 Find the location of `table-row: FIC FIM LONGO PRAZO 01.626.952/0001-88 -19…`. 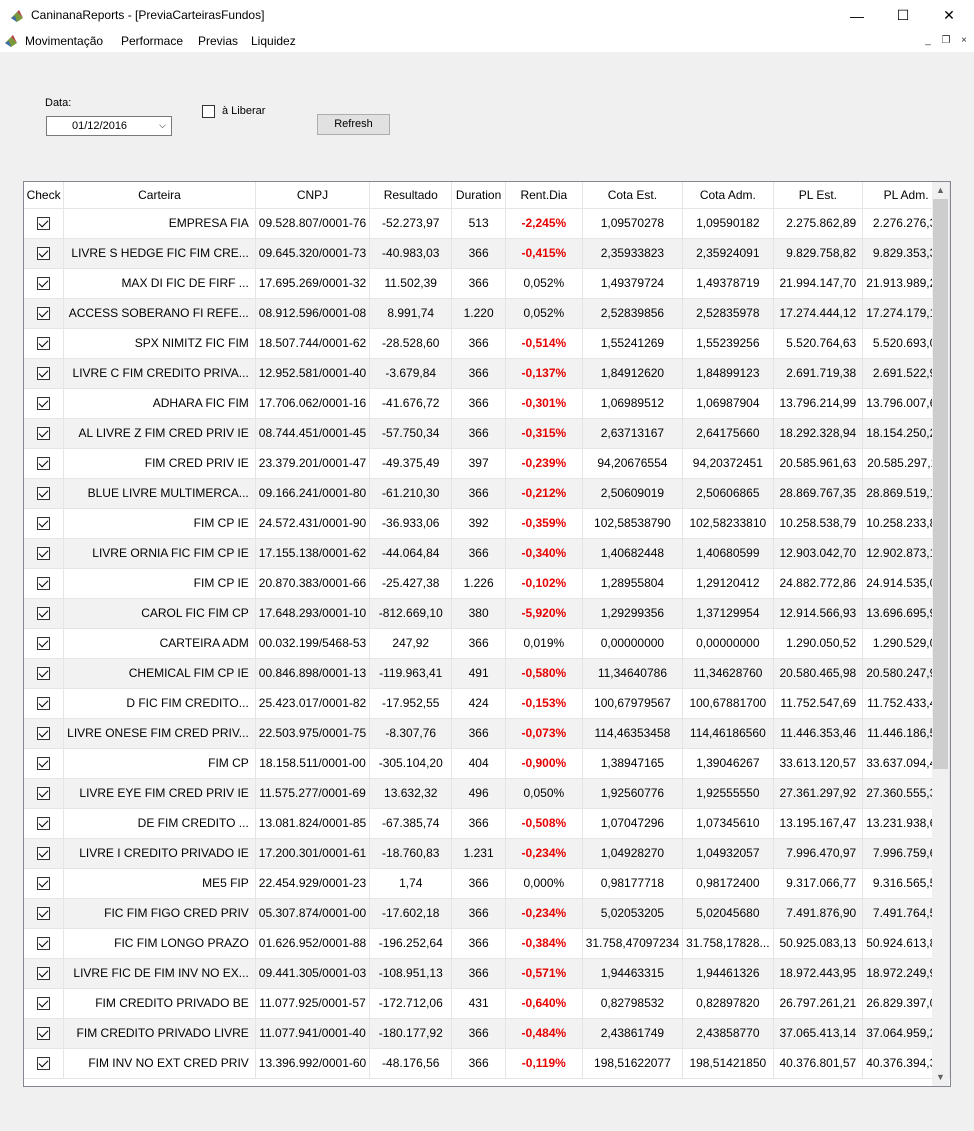

table-row: FIC FIM LONGO PRAZO 01.626.952/0001-88 -19… is located at coordinates (487, 943).